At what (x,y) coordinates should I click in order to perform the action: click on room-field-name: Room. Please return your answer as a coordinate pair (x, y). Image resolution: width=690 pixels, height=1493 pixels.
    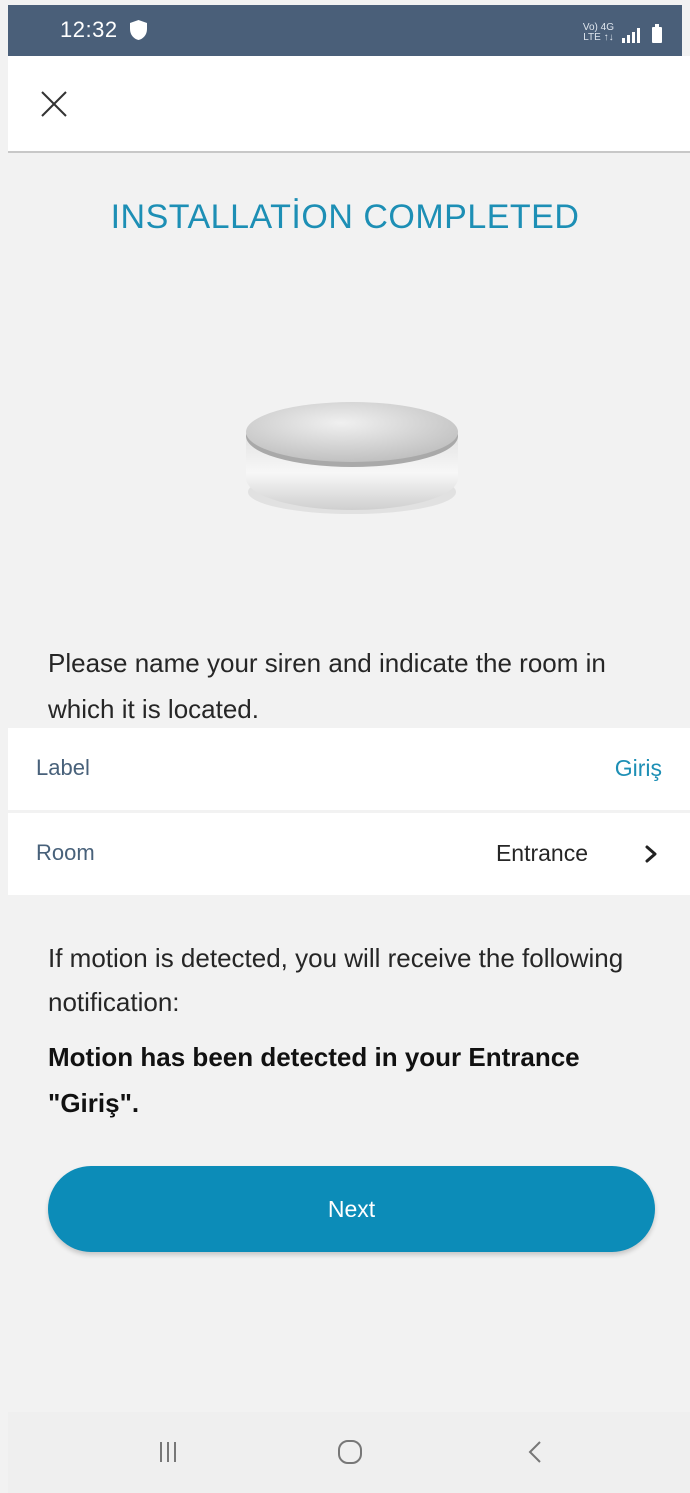
    Looking at the image, I should click on (65, 852).